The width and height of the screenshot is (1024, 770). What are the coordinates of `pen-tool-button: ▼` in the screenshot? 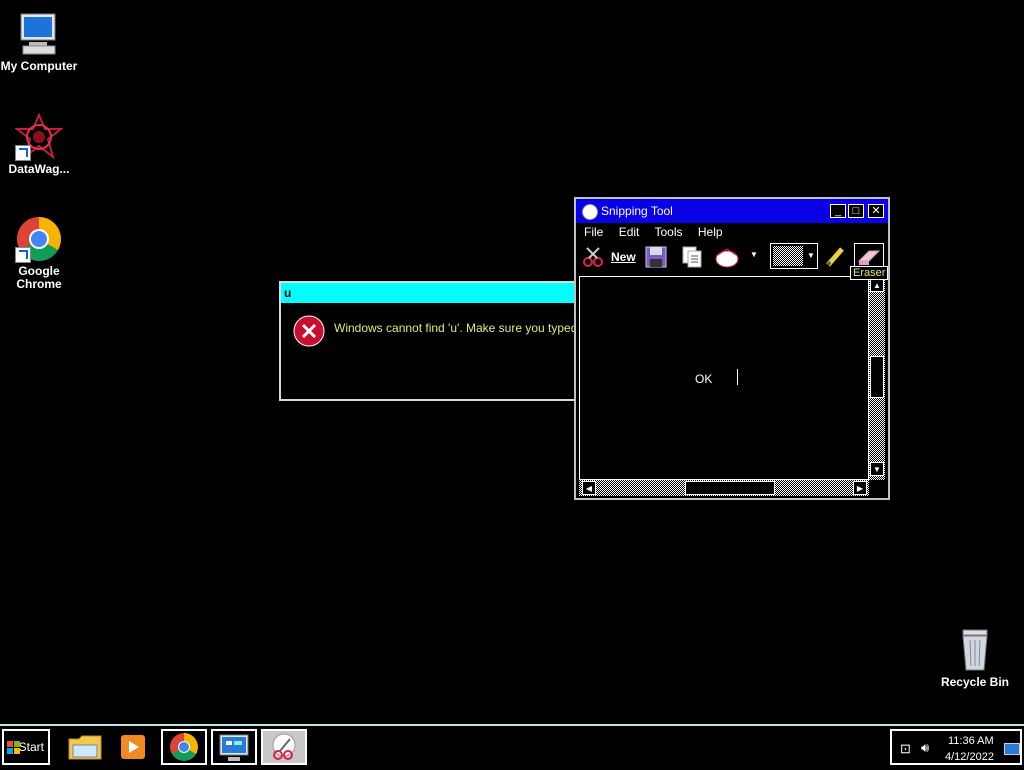 It's located at (794, 256).